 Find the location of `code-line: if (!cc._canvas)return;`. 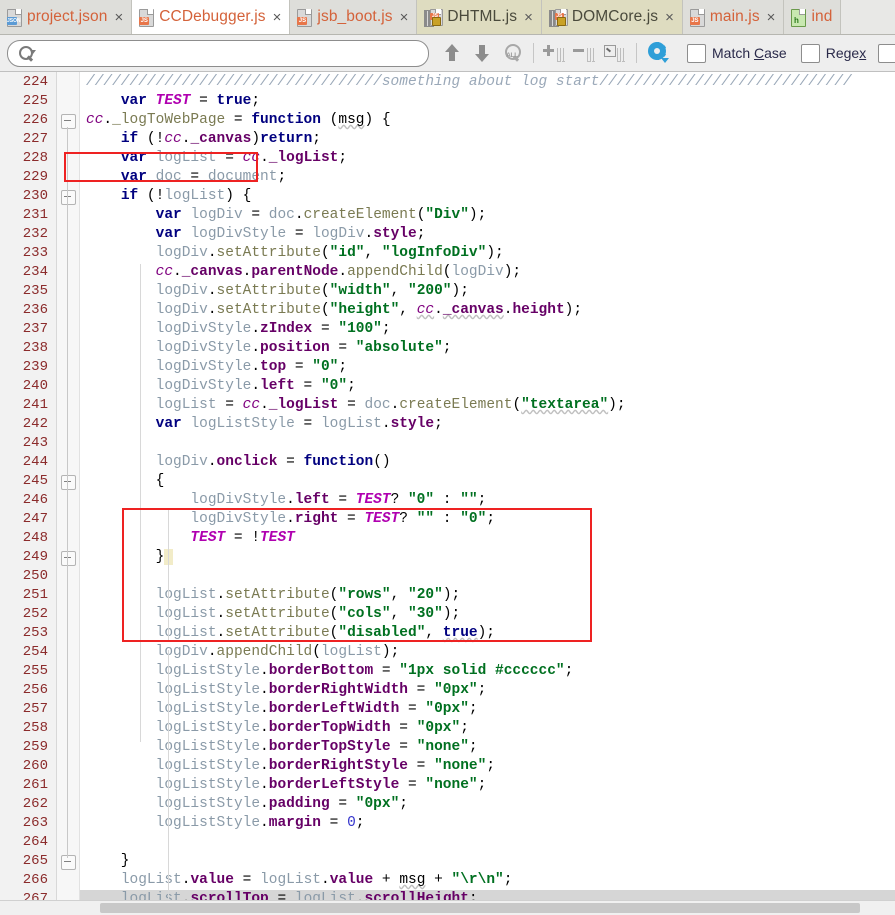

code-line: if (!cc._canvas)return; is located at coordinates (487, 139).